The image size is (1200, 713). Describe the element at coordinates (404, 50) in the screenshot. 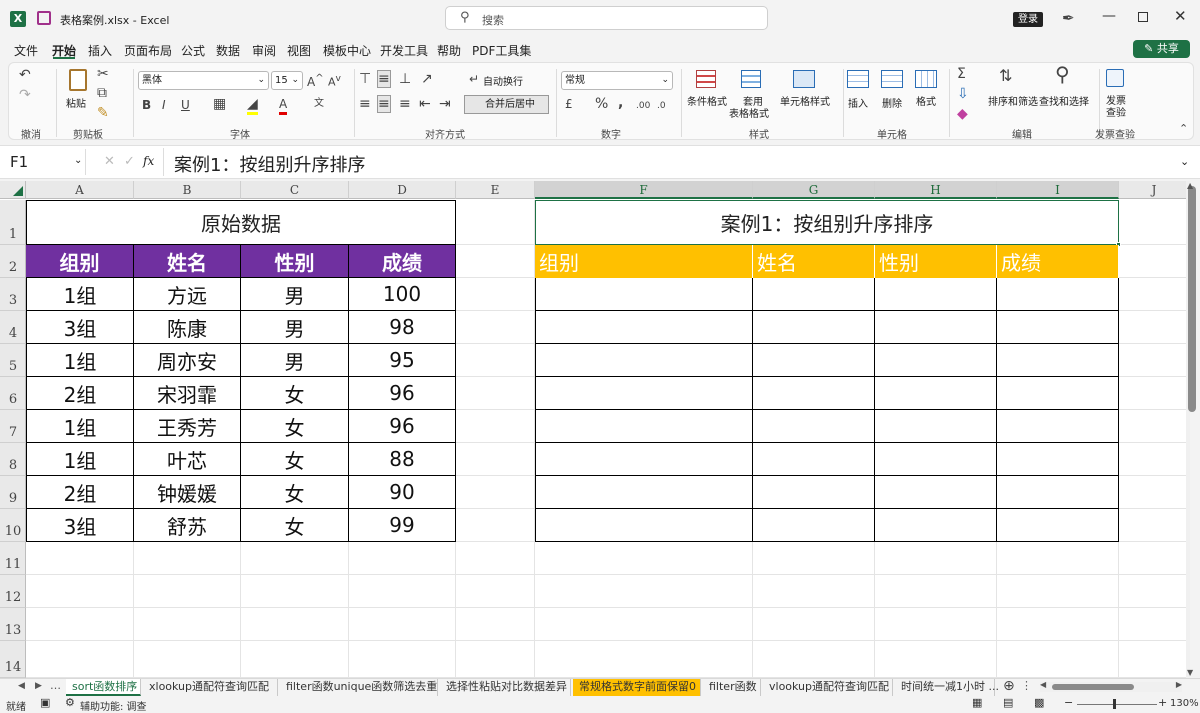

I see `tab-developer: 开发工具` at that location.